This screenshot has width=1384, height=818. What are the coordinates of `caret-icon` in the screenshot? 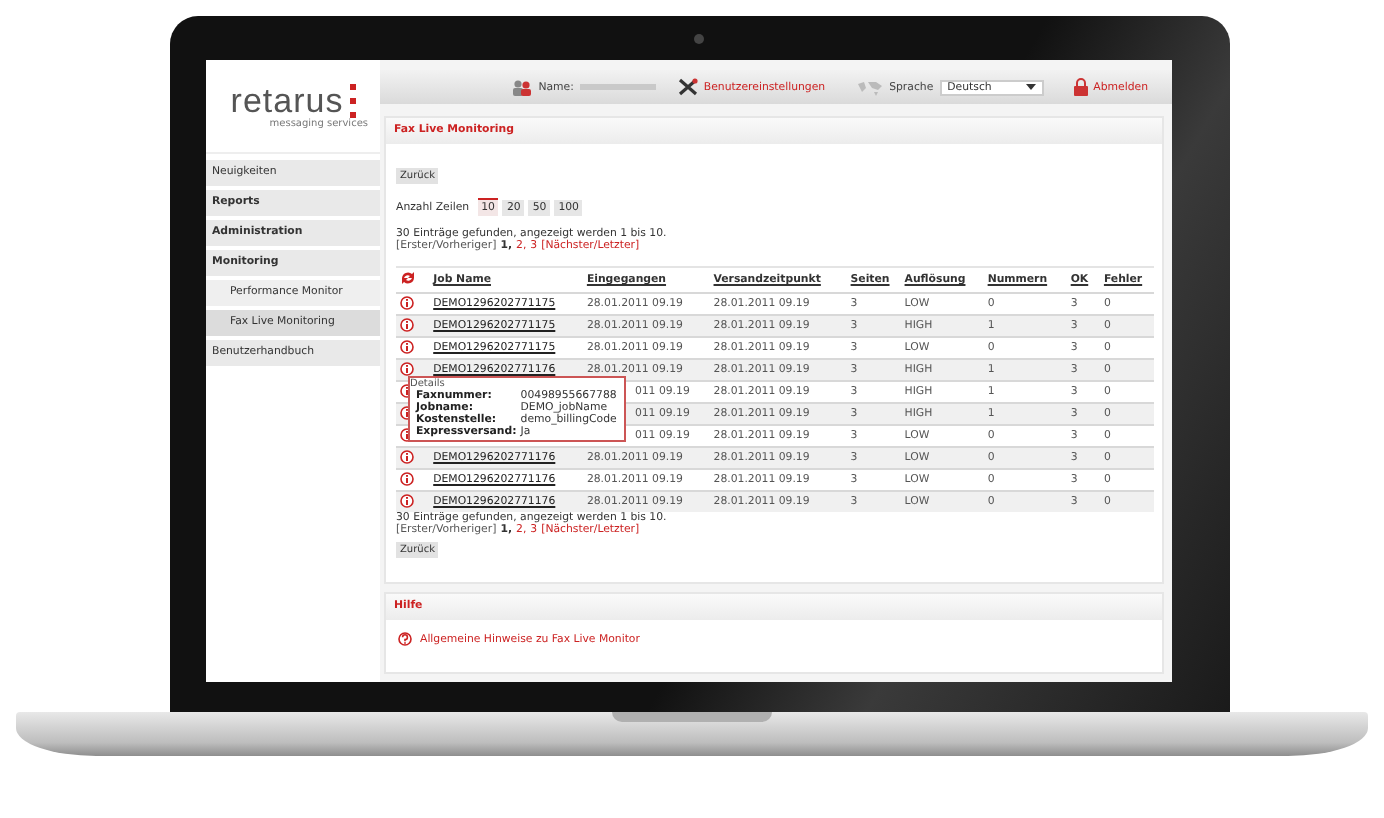 It's located at (1030, 87).